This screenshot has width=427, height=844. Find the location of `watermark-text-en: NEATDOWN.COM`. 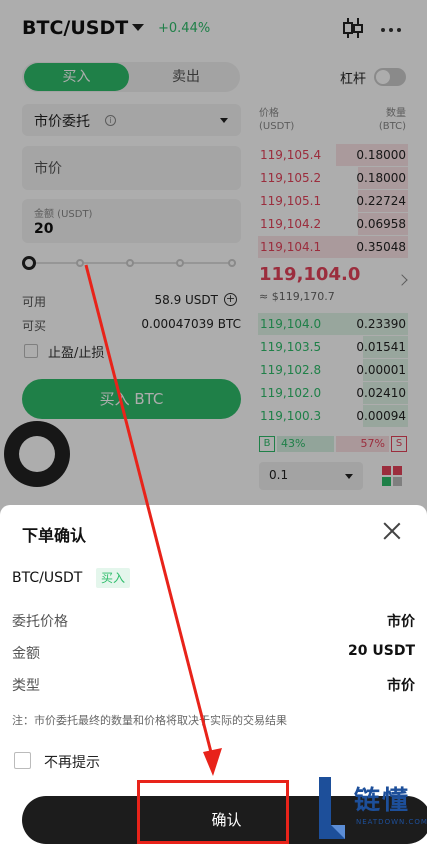

watermark-text-en: NEATDOWN.COM is located at coordinates (391, 822).